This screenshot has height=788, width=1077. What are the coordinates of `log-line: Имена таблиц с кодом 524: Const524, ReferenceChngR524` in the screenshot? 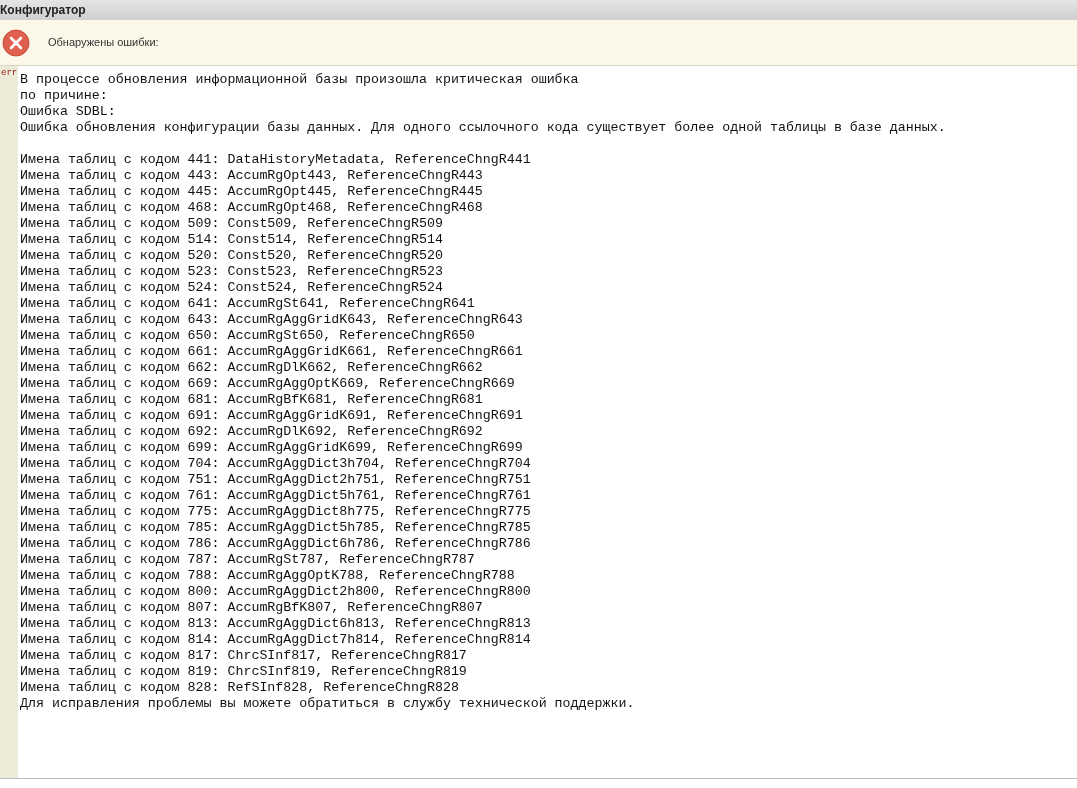 It's located at (231, 288).